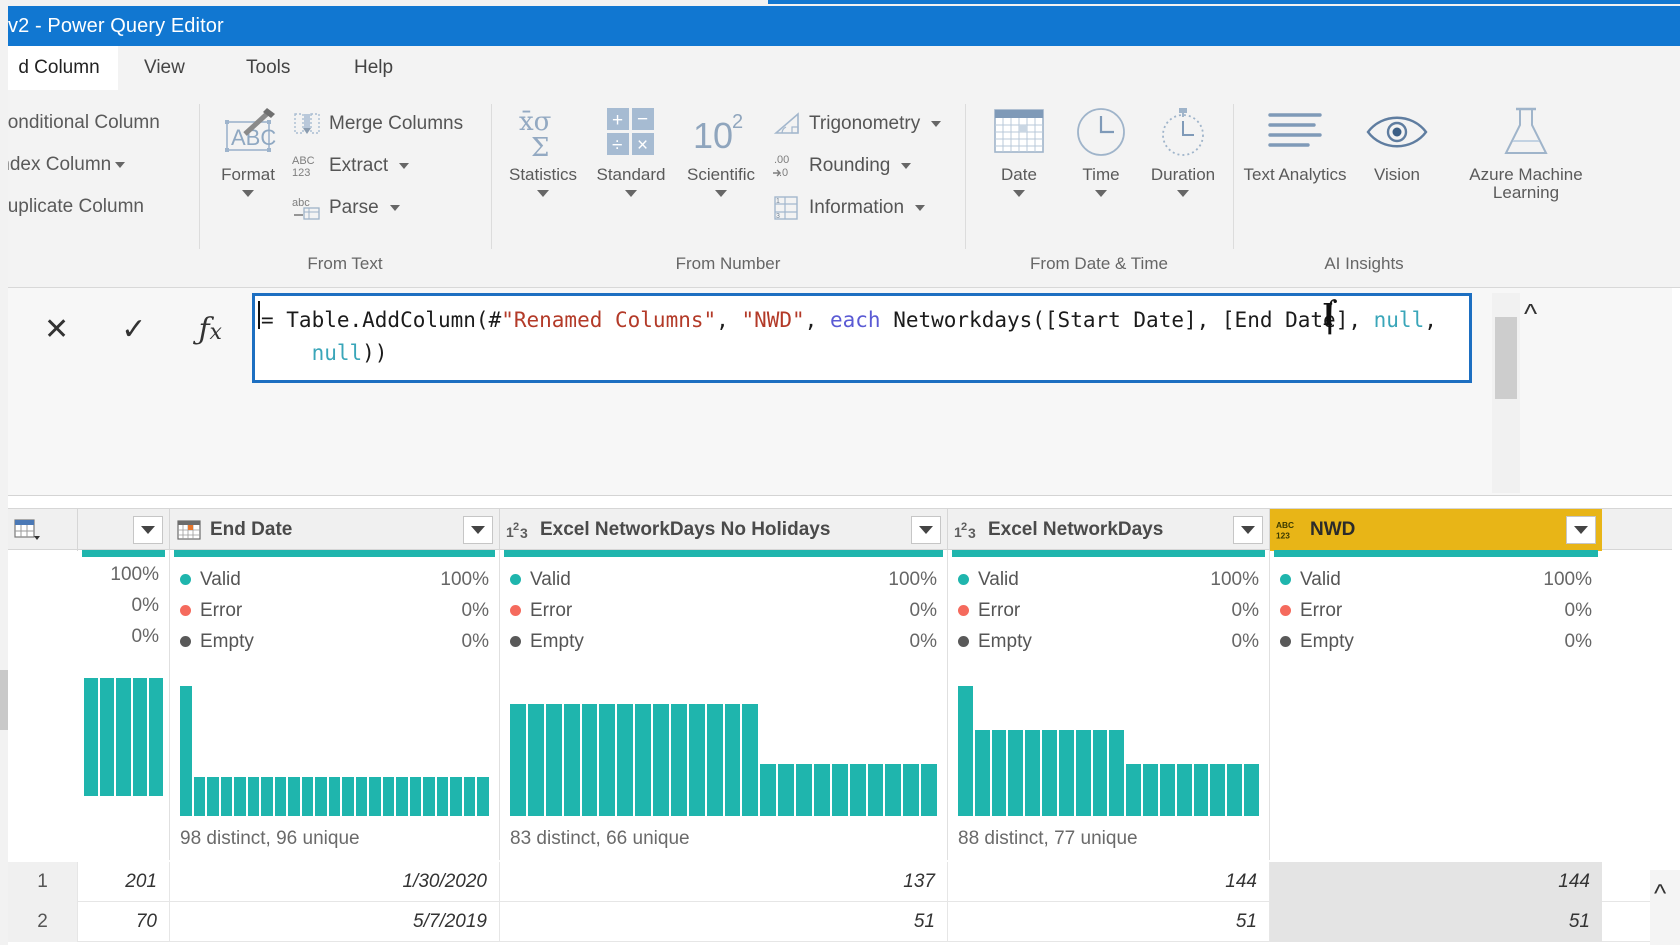 The width and height of the screenshot is (1680, 945). What do you see at coordinates (1101, 149) in the screenshot?
I see `time-button: Time` at bounding box center [1101, 149].